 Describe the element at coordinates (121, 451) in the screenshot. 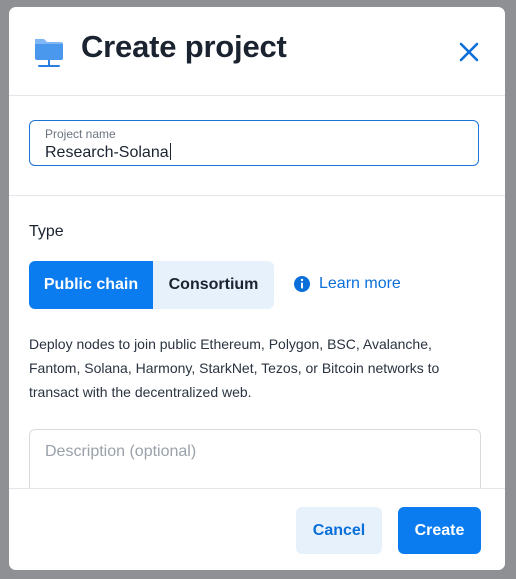

I see `description-placeholder: Description (optional)` at that location.